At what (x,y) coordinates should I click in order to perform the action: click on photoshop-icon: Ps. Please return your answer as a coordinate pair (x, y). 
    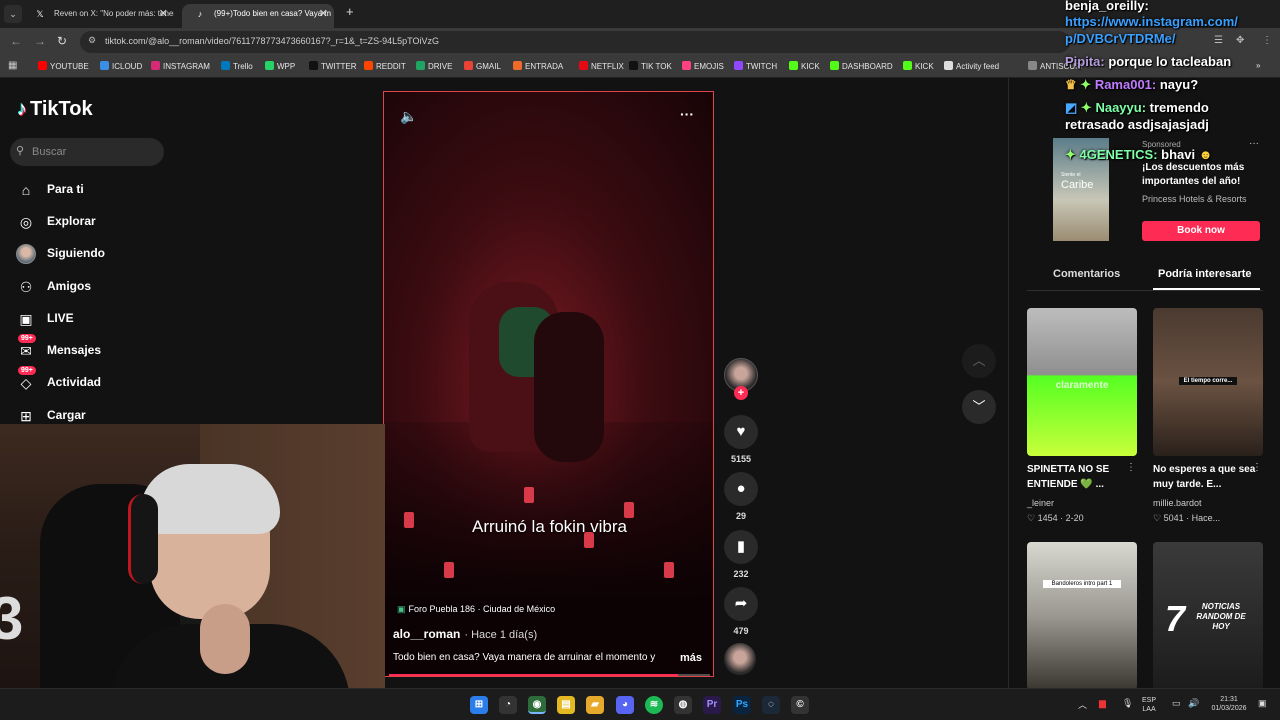
    Looking at the image, I should click on (742, 705).